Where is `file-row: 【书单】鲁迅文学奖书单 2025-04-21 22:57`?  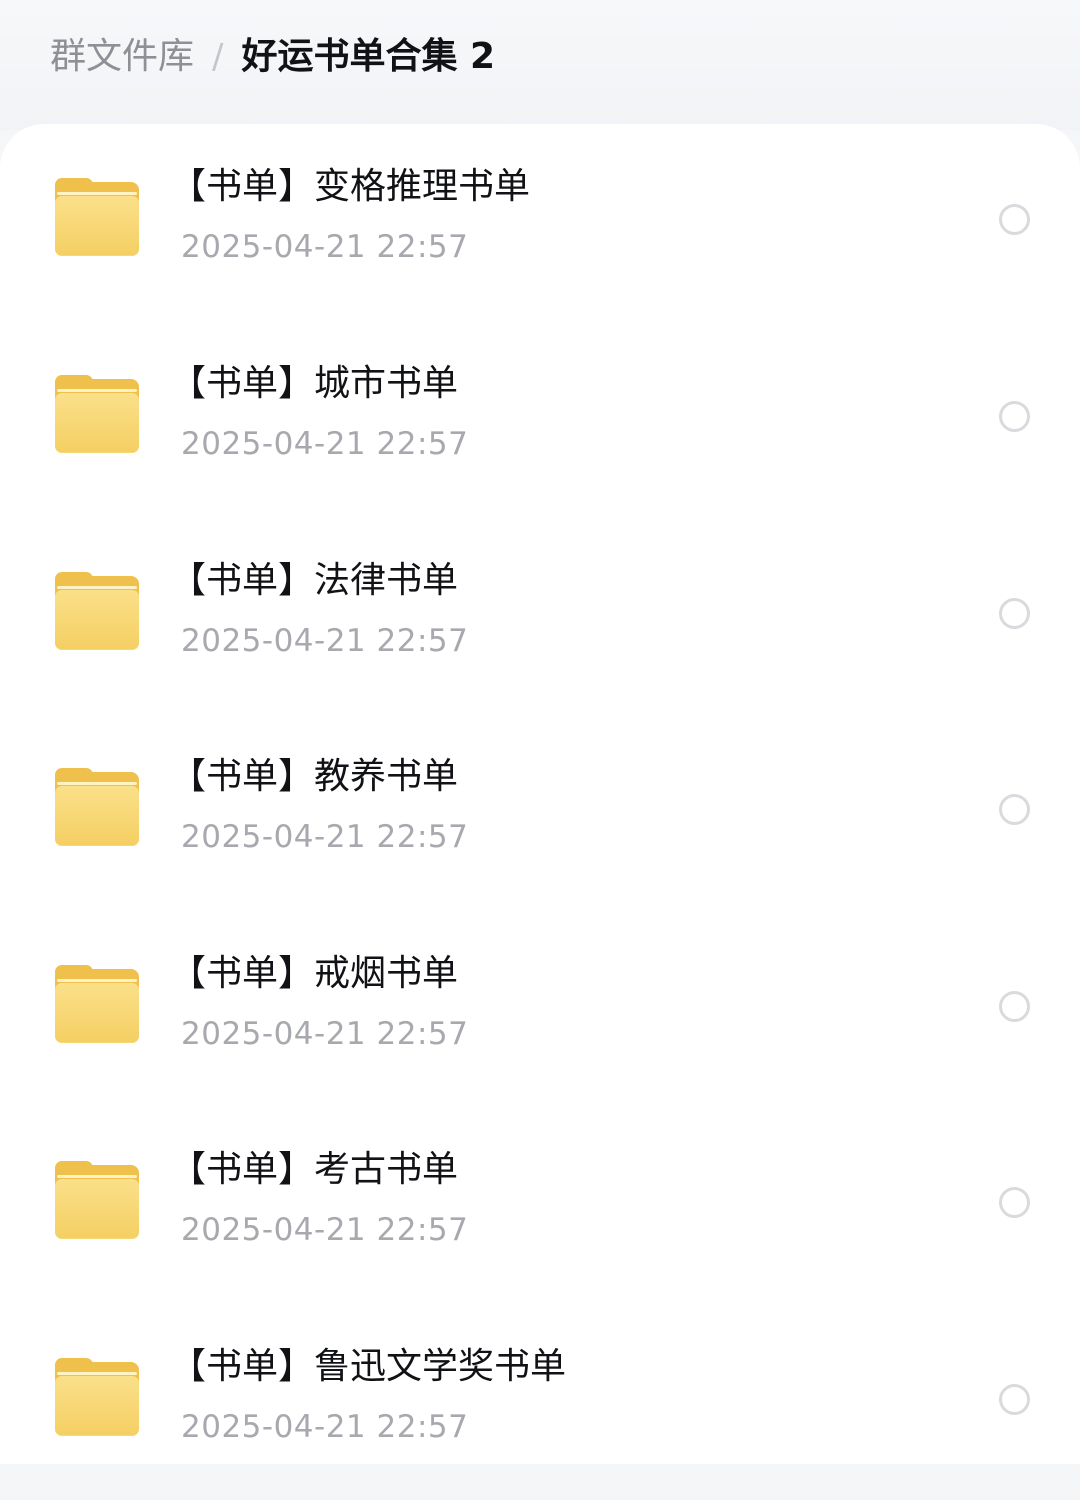
file-row: 【书单】鲁迅文学奖书单 2025-04-21 22:57 is located at coordinates (540, 1402).